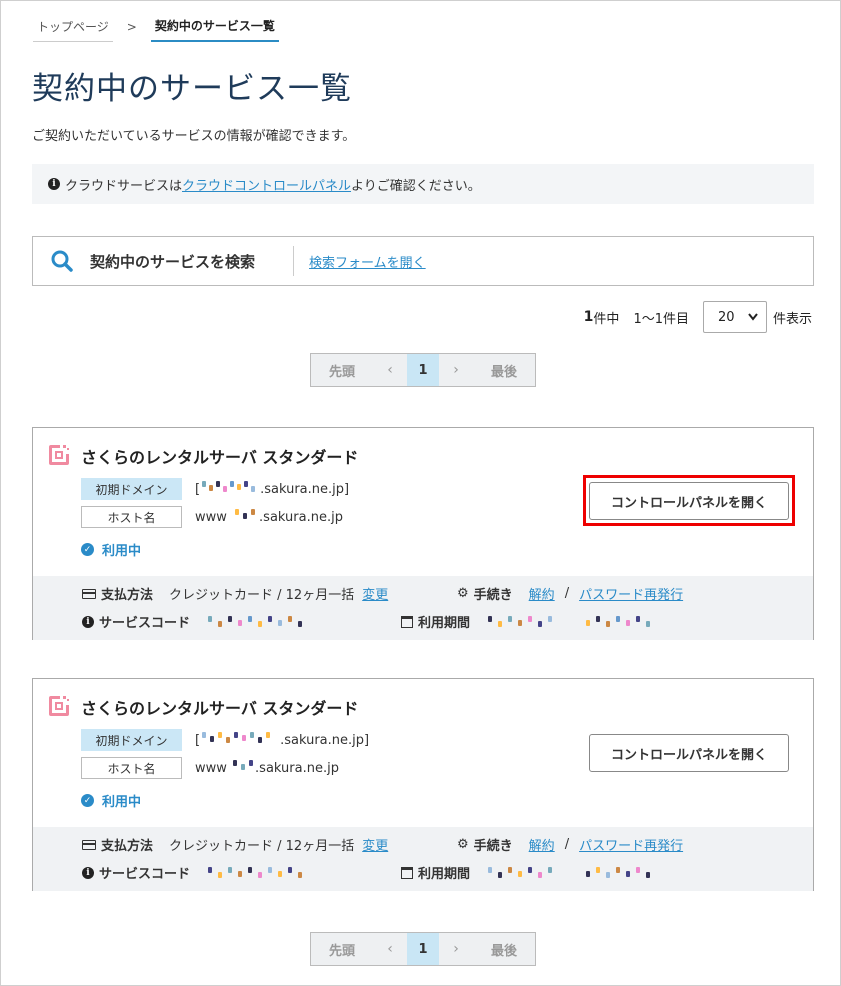 This screenshot has width=841, height=986. Describe the element at coordinates (214, 26) in the screenshot. I see `breadcrumb-current: 契約中のサービス一覧` at that location.